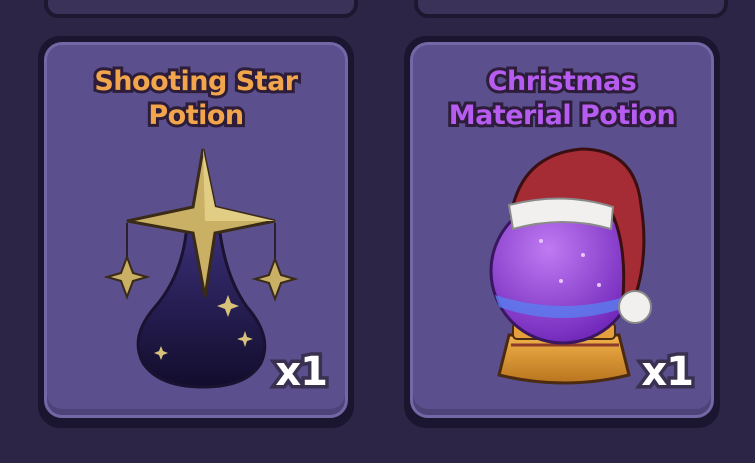  I want to click on top-slot-right, so click(571, 9).